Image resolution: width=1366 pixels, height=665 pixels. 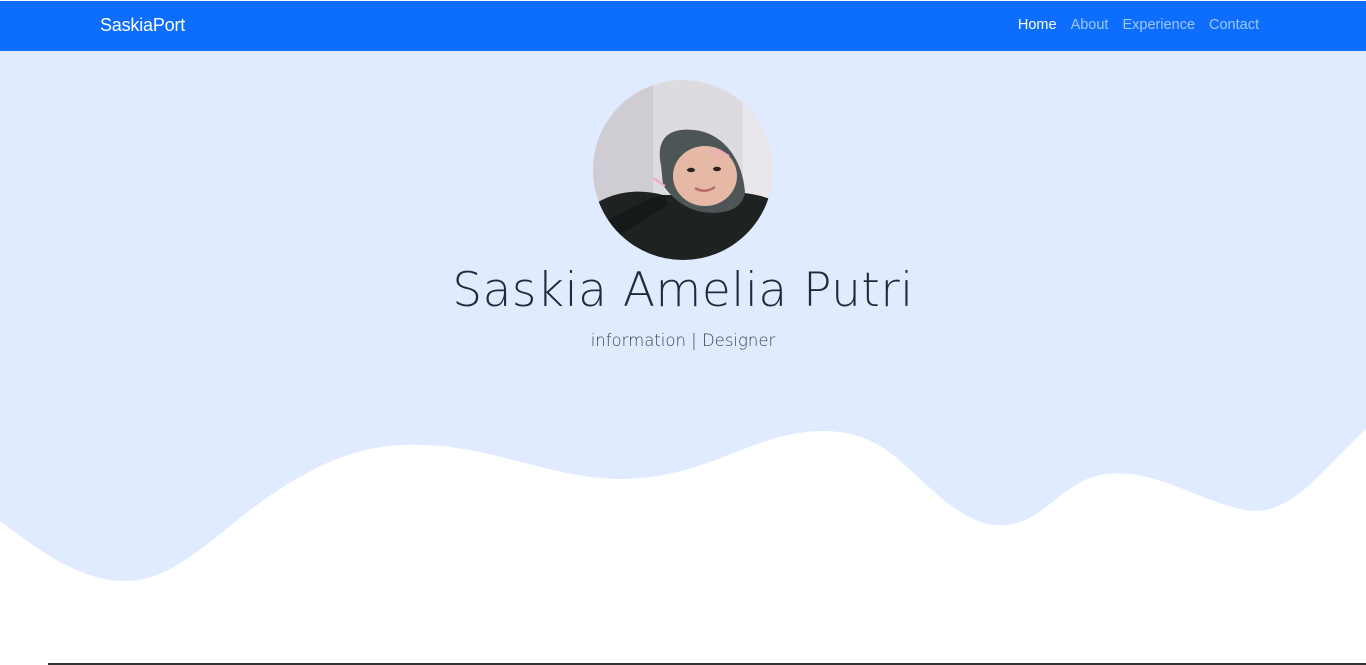 I want to click on brand-link: SaskiaPort, so click(x=142, y=25).